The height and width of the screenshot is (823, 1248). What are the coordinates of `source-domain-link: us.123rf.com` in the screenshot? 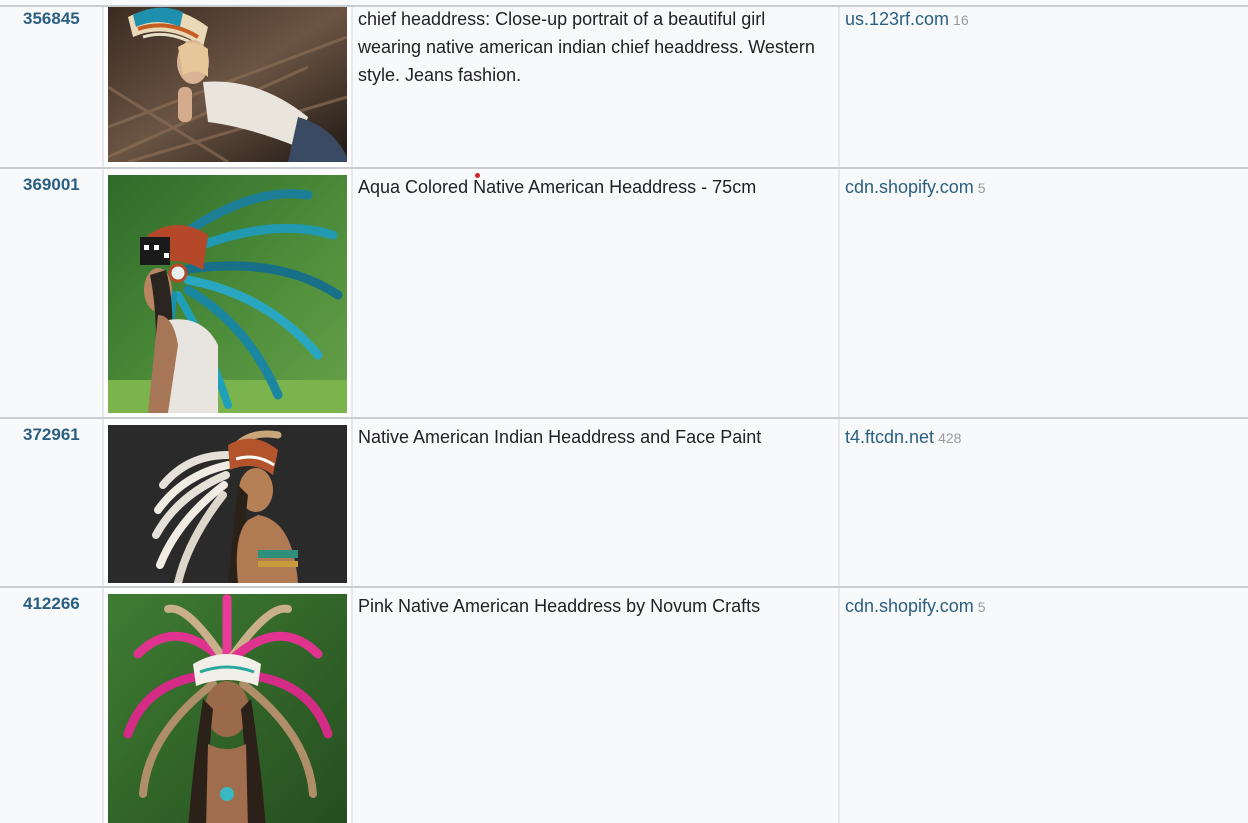 It's located at (897, 19).